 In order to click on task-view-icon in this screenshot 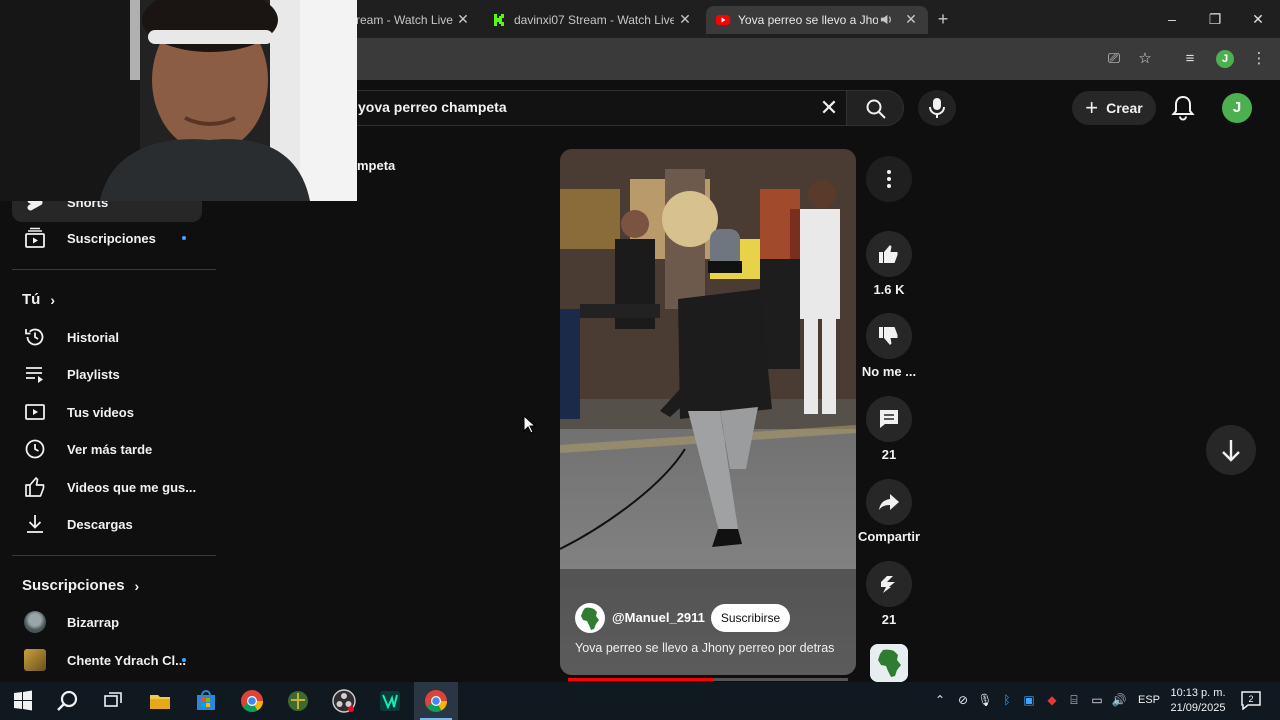, I will do `click(113, 701)`.